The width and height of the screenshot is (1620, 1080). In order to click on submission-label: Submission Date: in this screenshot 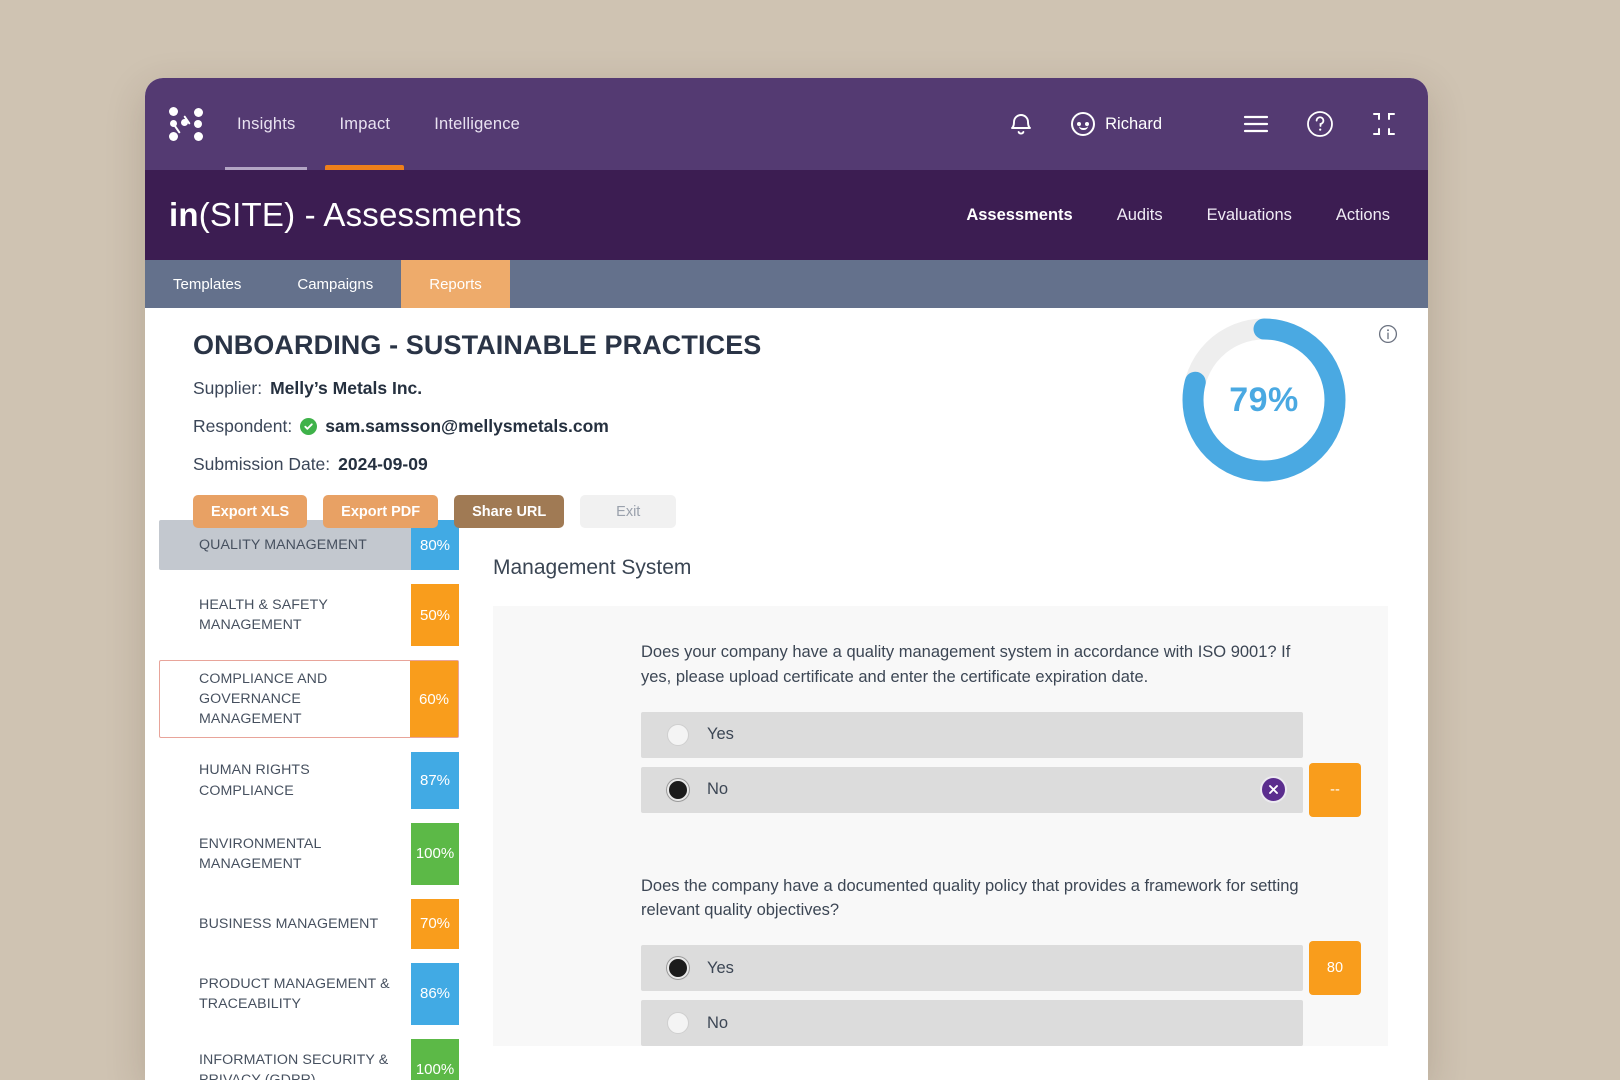, I will do `click(262, 464)`.